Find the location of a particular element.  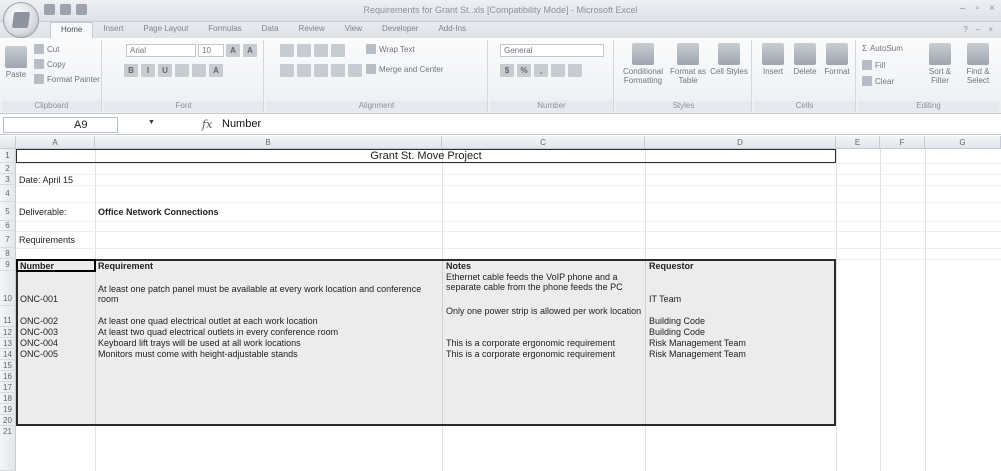

bold-button: B is located at coordinates (131, 70).